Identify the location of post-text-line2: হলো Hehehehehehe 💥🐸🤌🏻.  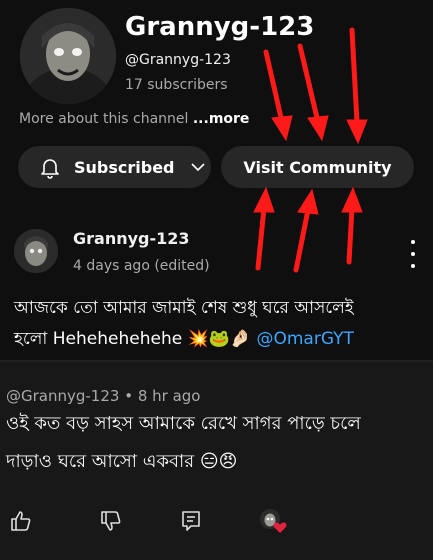
(133, 339).